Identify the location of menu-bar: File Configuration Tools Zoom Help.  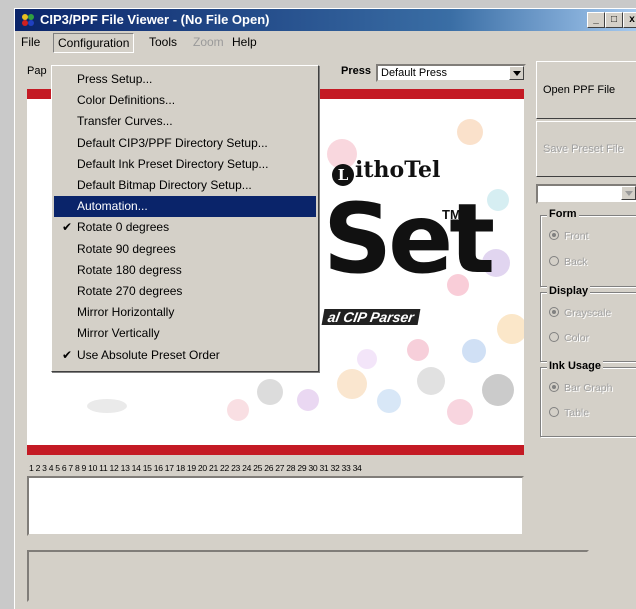
(325, 42).